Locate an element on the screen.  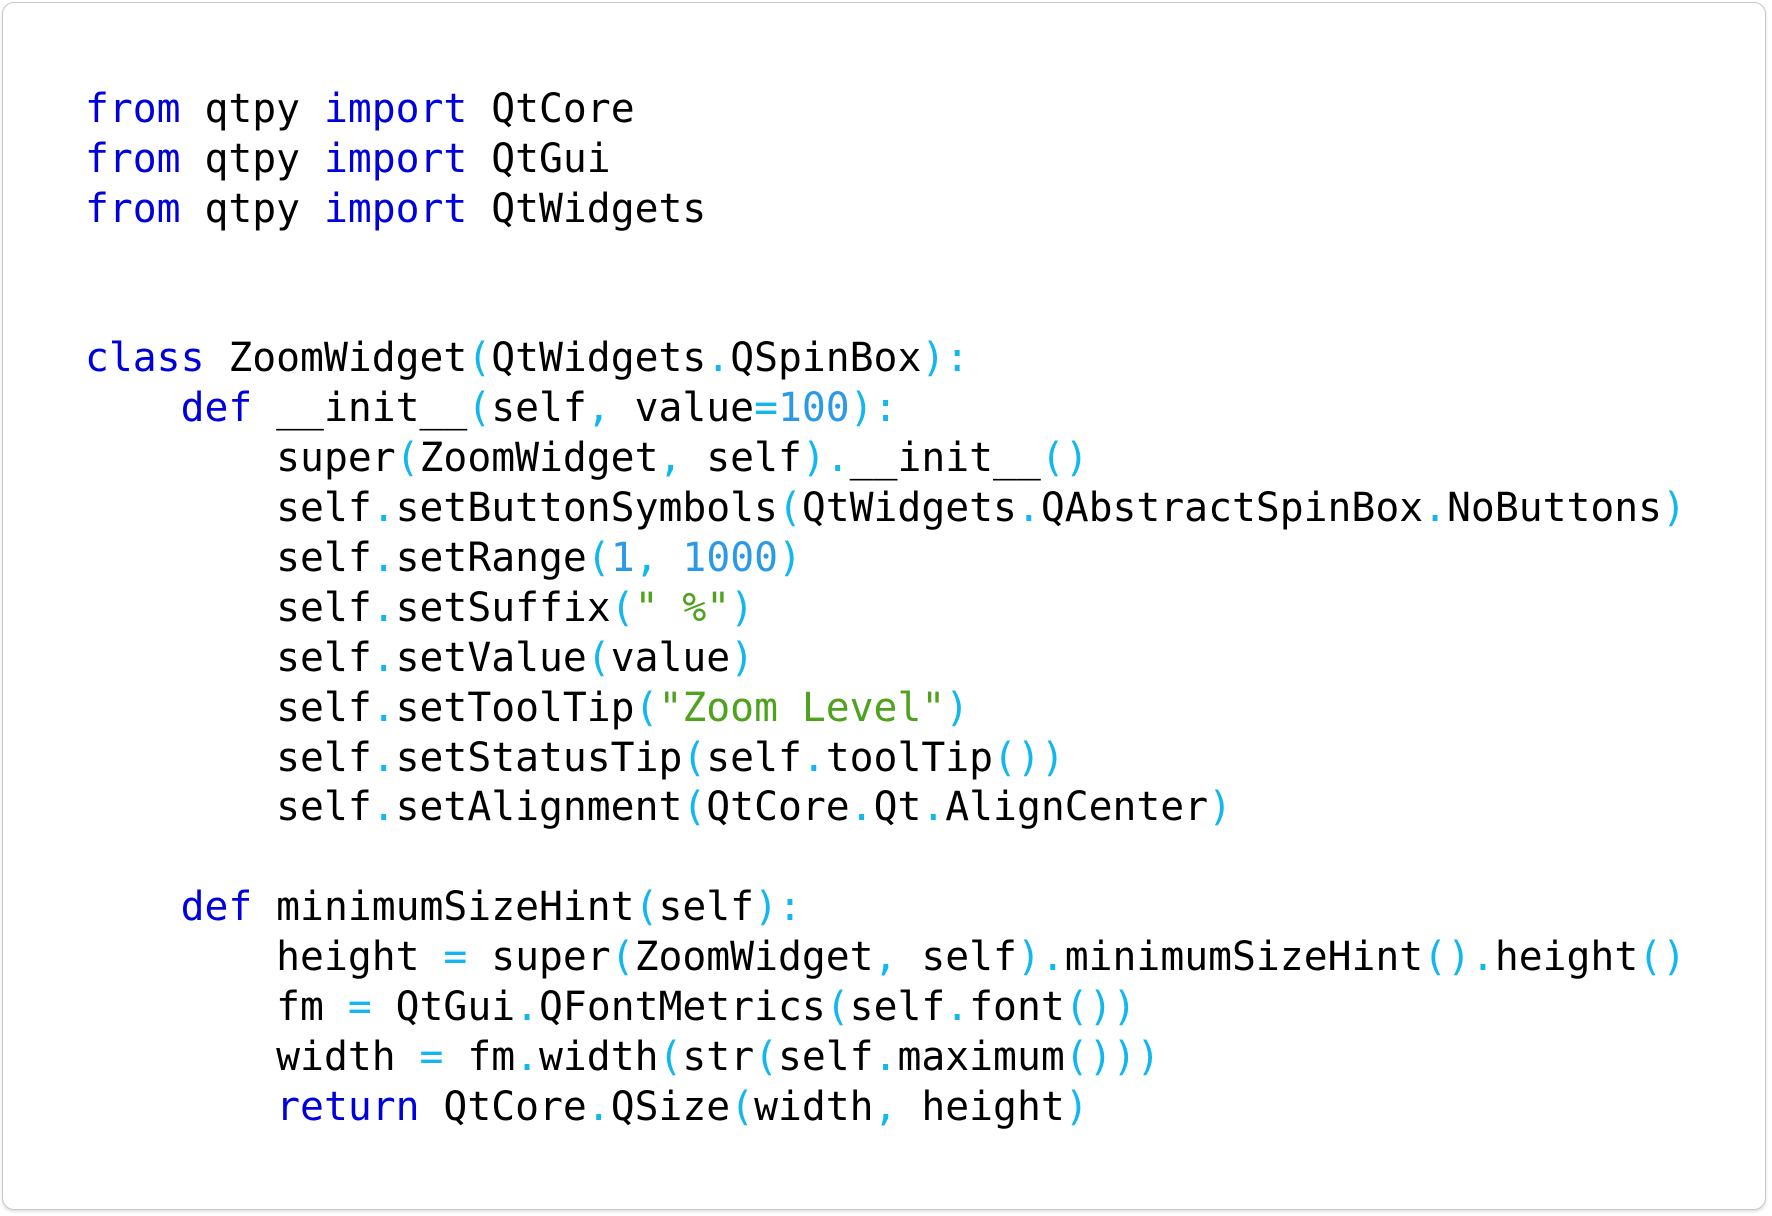
code-token: QSize is located at coordinates (670, 1106).